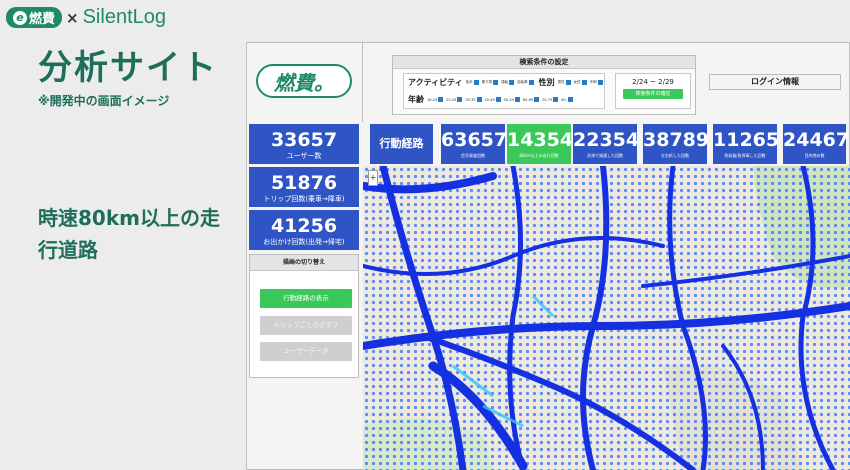 Image resolution: width=850 pixels, height=470 pixels. I want to click on activity-option: 運転, so click(508, 82).